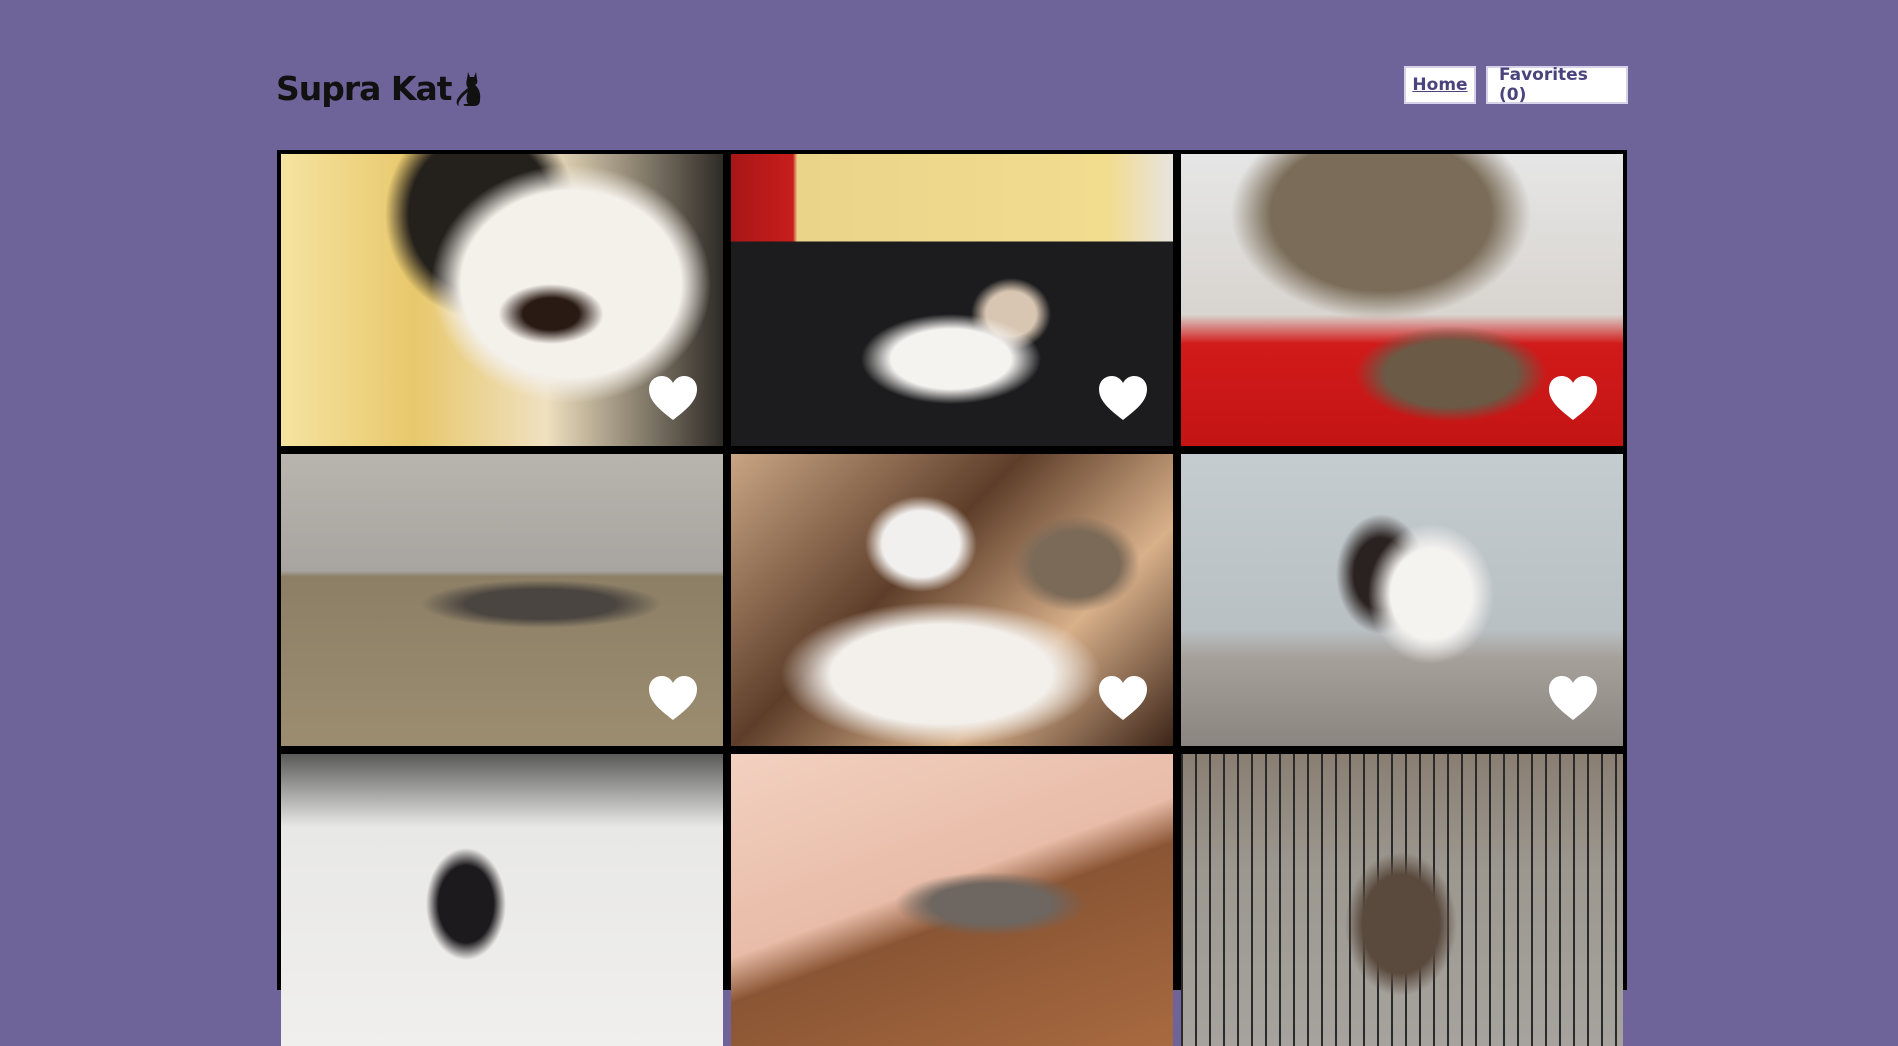 This screenshot has width=1898, height=1046. I want to click on main-nav: Home Favorites (0), so click(1516, 85).